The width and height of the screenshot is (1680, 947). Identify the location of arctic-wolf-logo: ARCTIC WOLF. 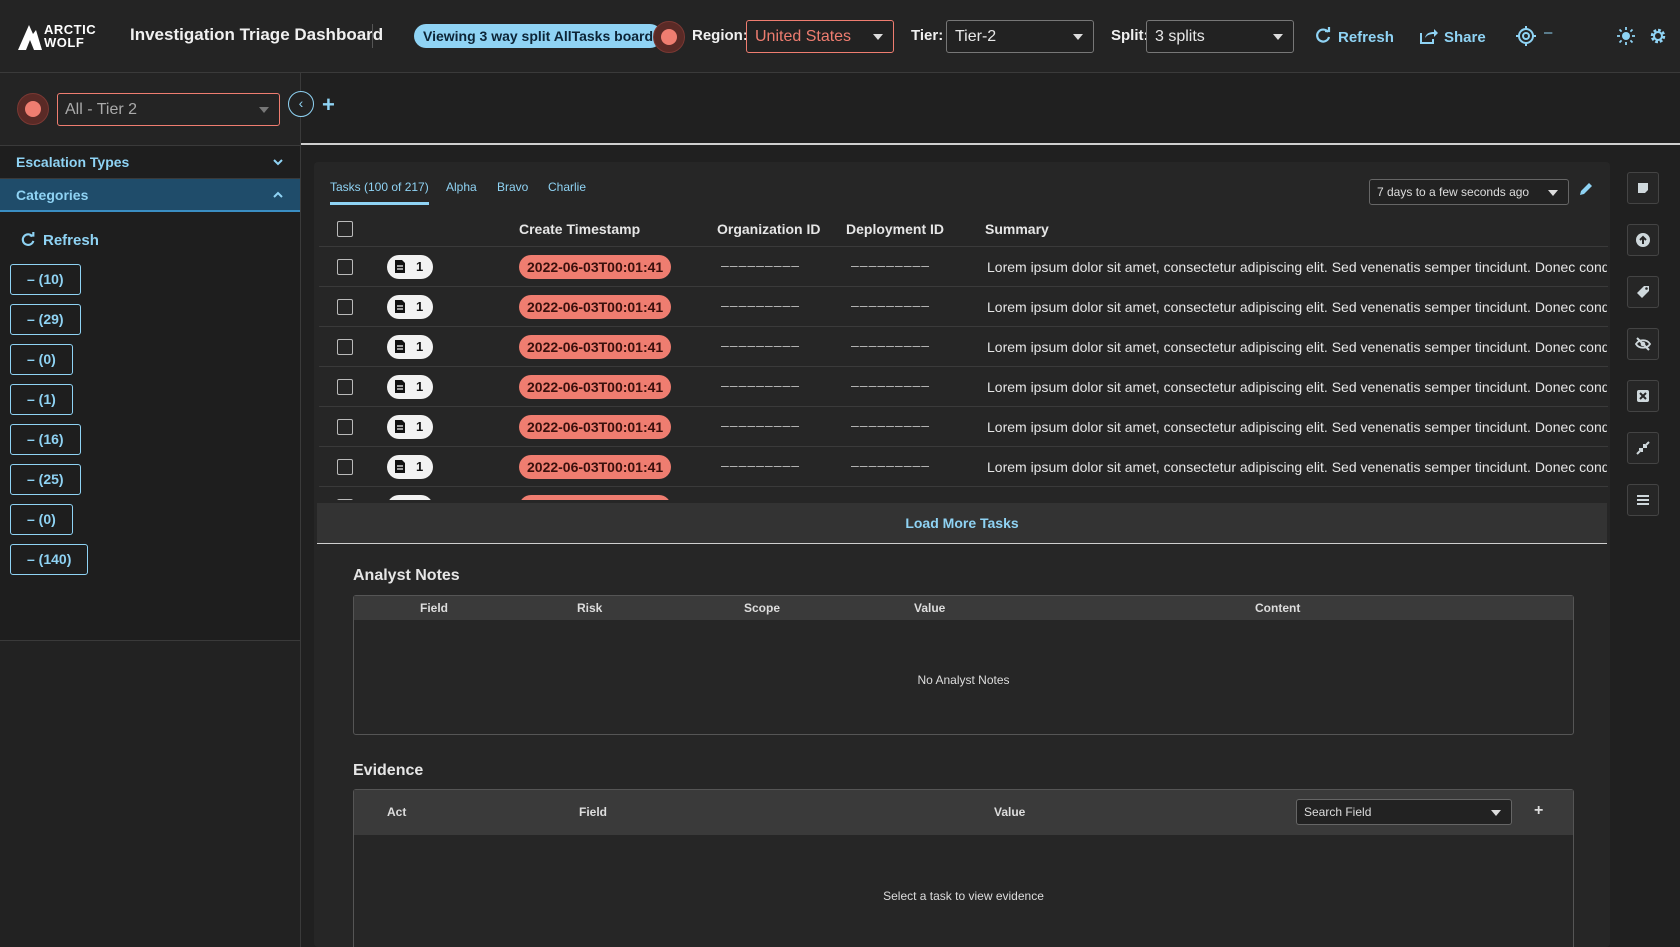
(56, 37).